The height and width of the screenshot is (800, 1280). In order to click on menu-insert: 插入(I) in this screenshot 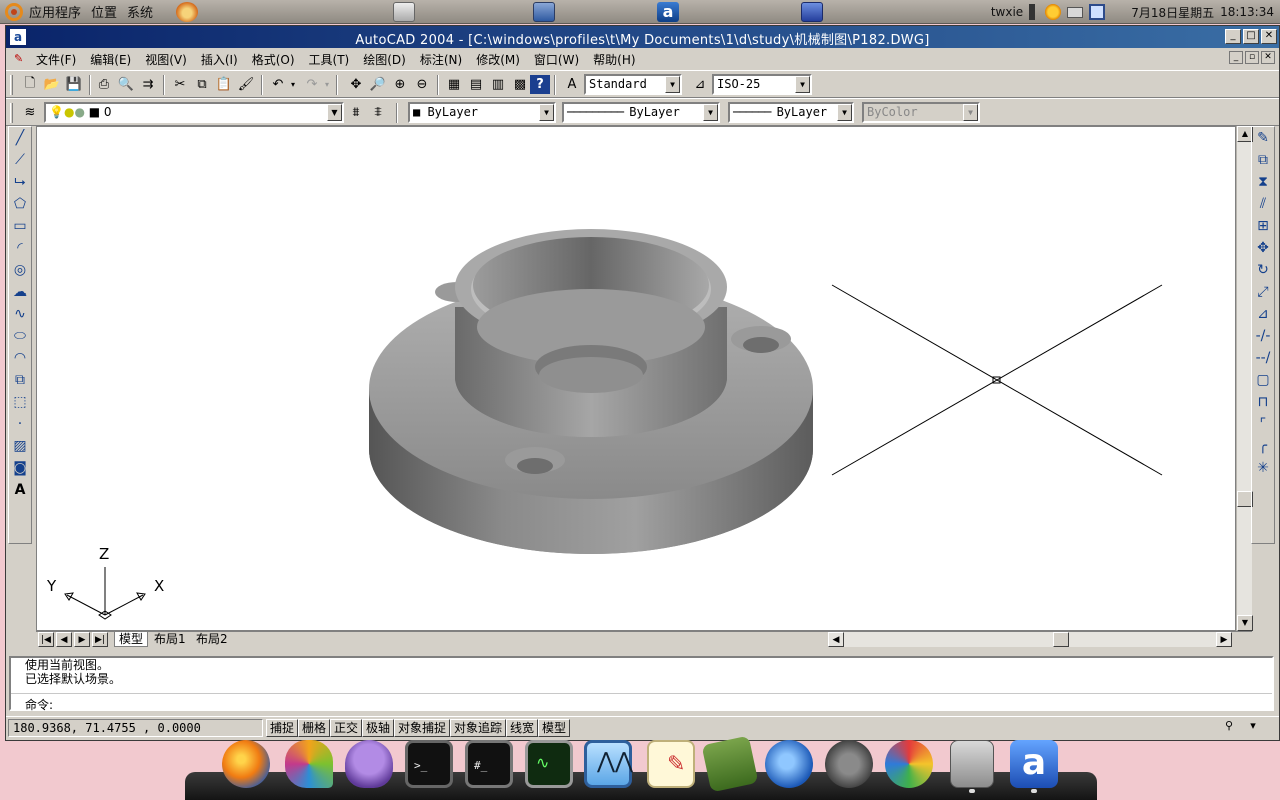, I will do `click(219, 59)`.